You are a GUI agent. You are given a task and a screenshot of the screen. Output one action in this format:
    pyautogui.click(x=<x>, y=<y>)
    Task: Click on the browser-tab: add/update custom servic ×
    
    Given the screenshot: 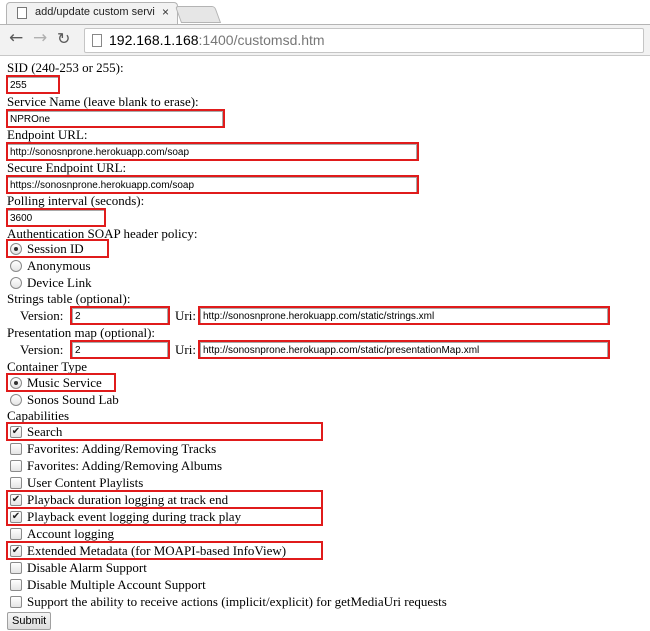 What is the action you would take?
    pyautogui.click(x=92, y=13)
    